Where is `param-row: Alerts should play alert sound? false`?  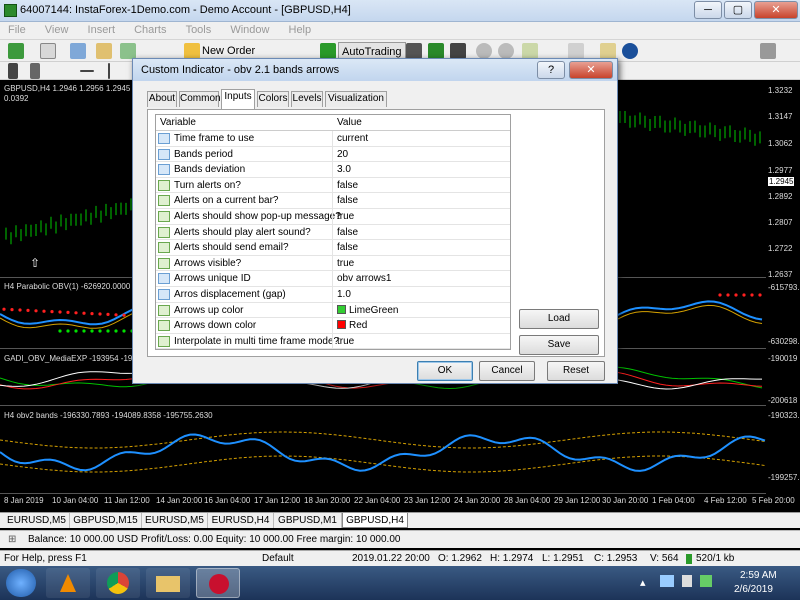
param-row: Alerts should play alert sound? false is located at coordinates (333, 232).